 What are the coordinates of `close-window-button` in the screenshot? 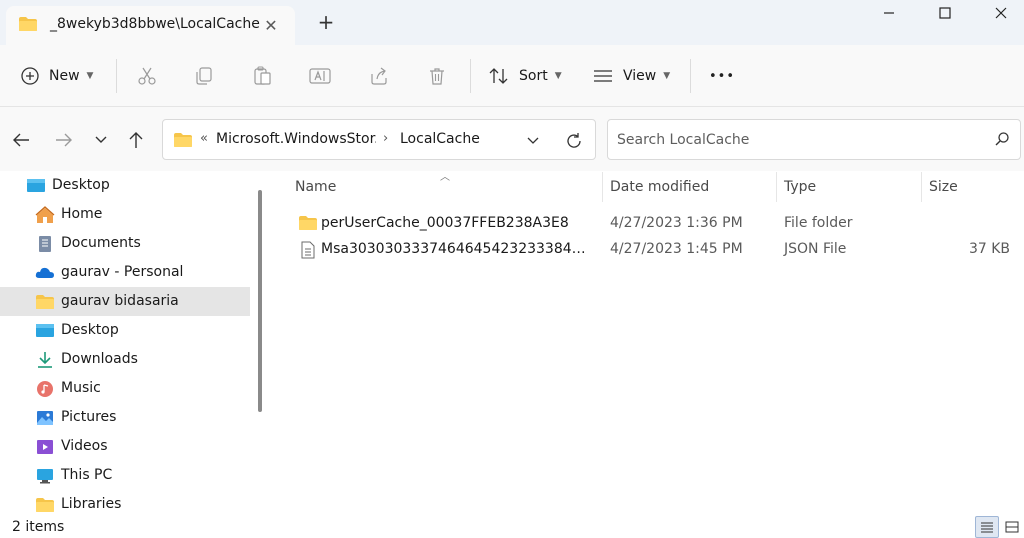 It's located at (1001, 13).